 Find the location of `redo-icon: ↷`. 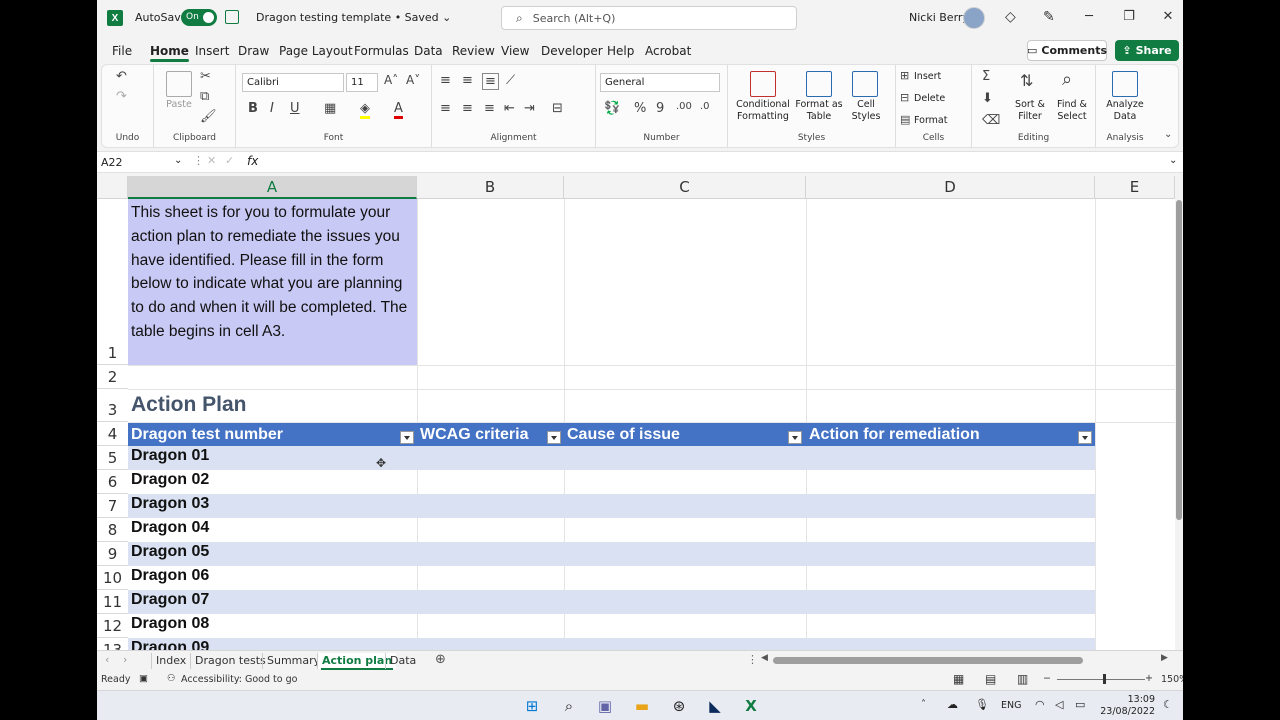

redo-icon: ↷ is located at coordinates (121, 96).